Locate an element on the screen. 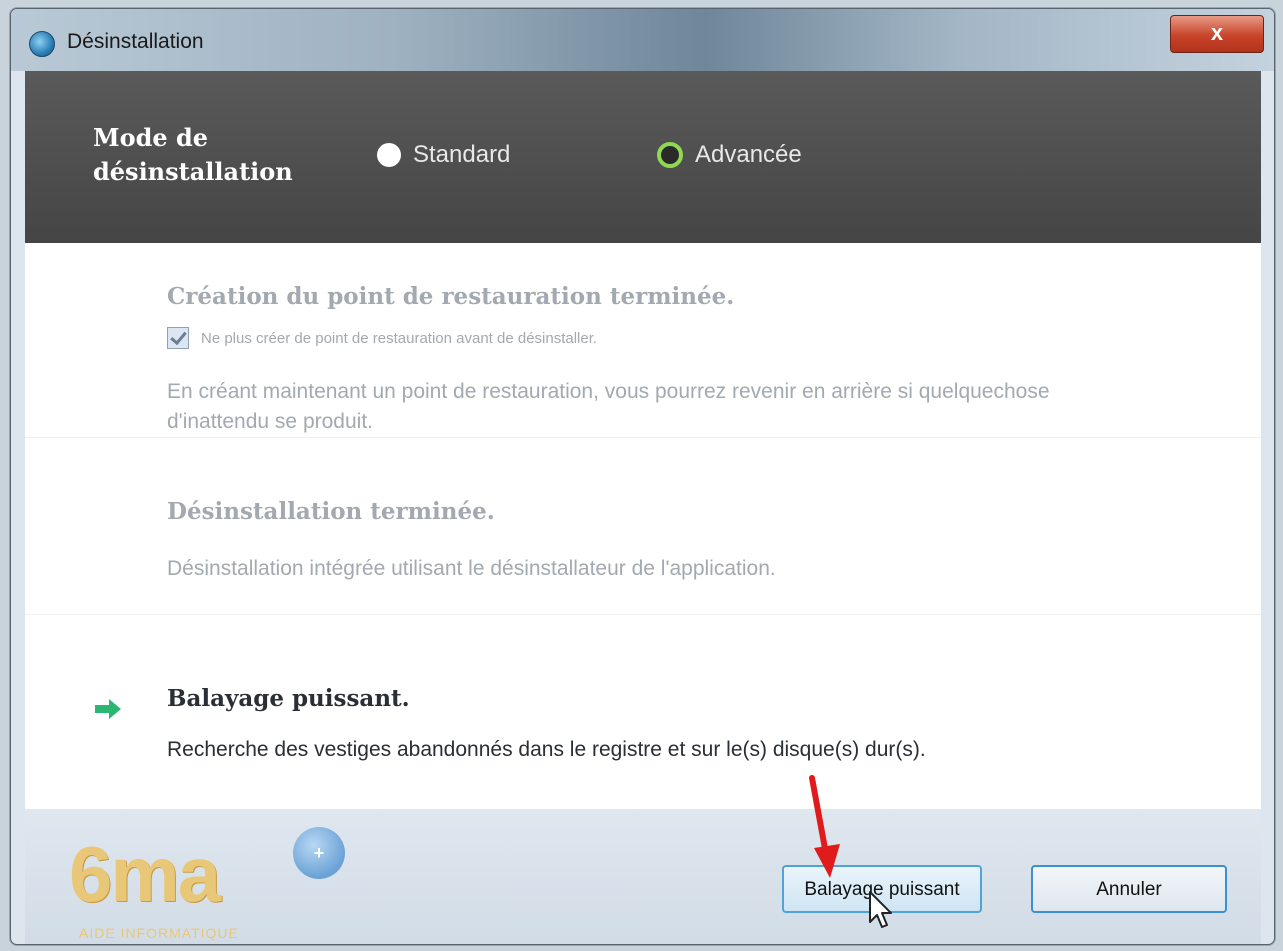 This screenshot has height=951, width=1283. radio-standard: Standard is located at coordinates (443, 155).